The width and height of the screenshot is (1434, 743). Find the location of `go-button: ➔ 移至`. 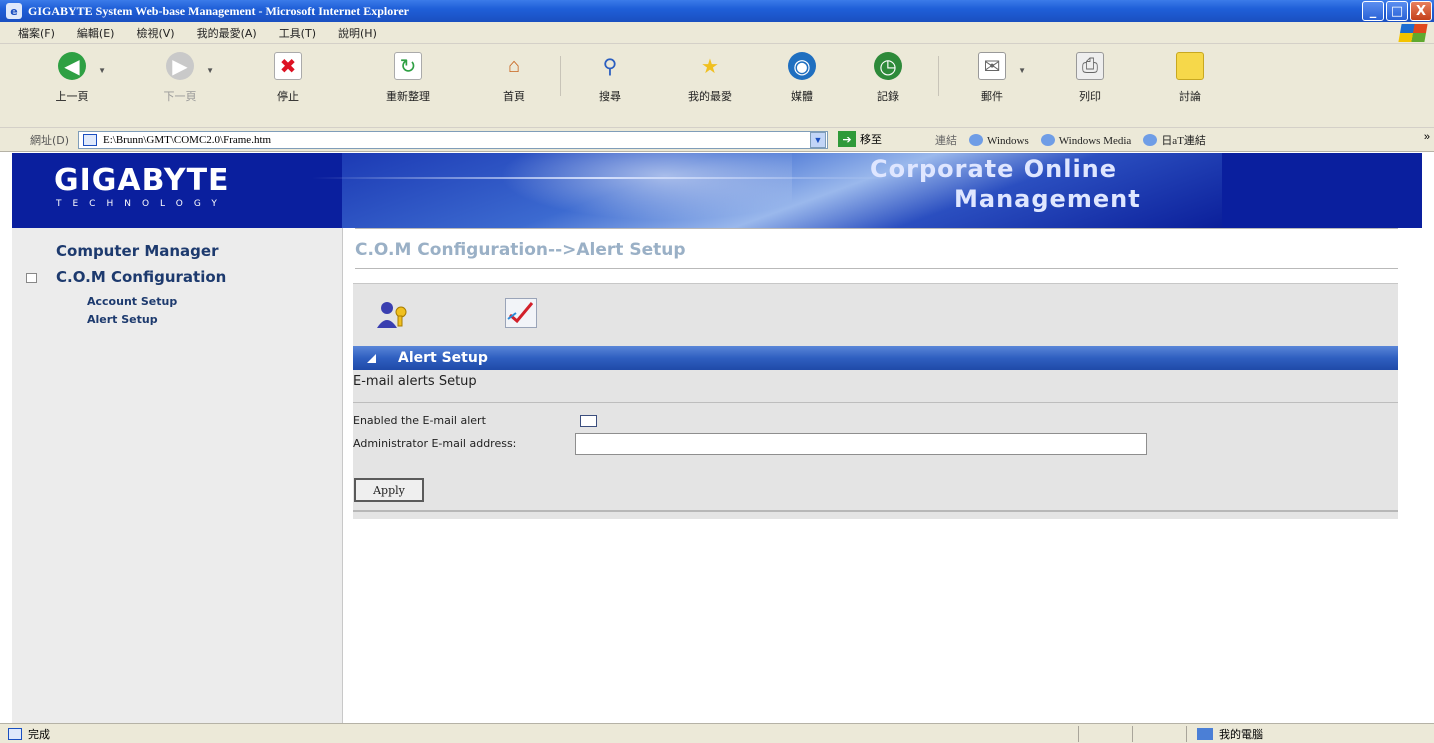

go-button: ➔ 移至 is located at coordinates (860, 139).